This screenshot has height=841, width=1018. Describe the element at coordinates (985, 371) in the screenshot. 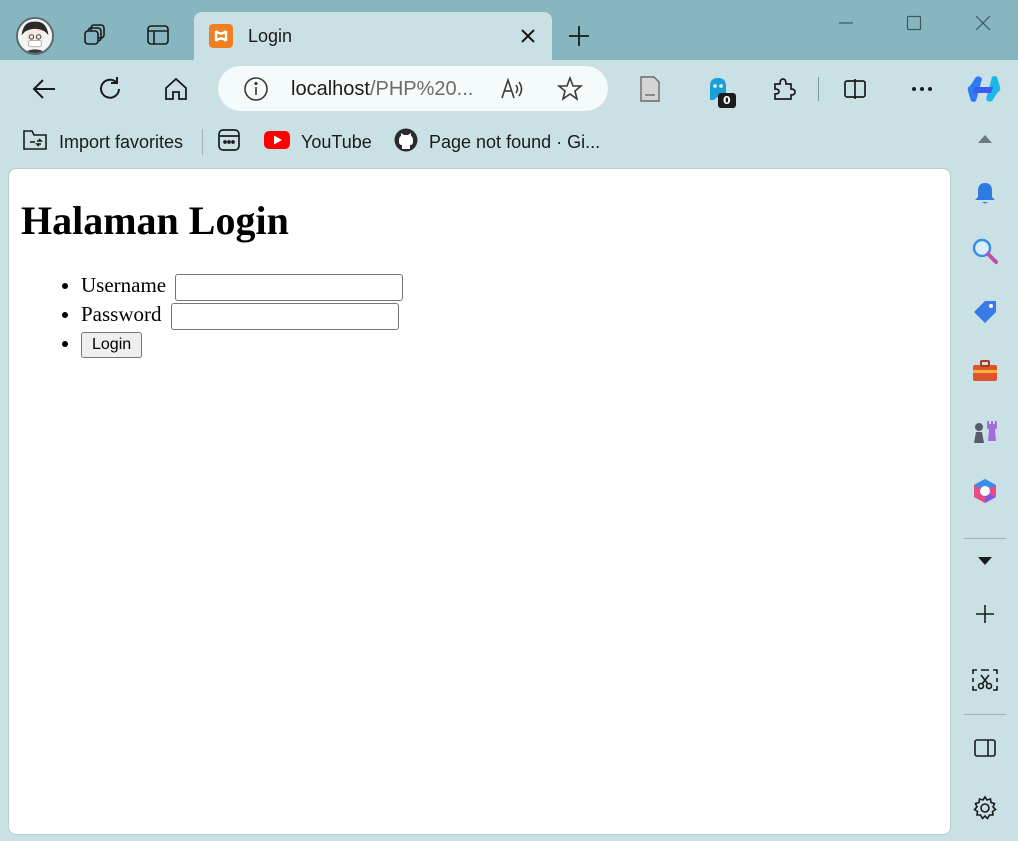

I see `tools-briefcase-icon` at that location.